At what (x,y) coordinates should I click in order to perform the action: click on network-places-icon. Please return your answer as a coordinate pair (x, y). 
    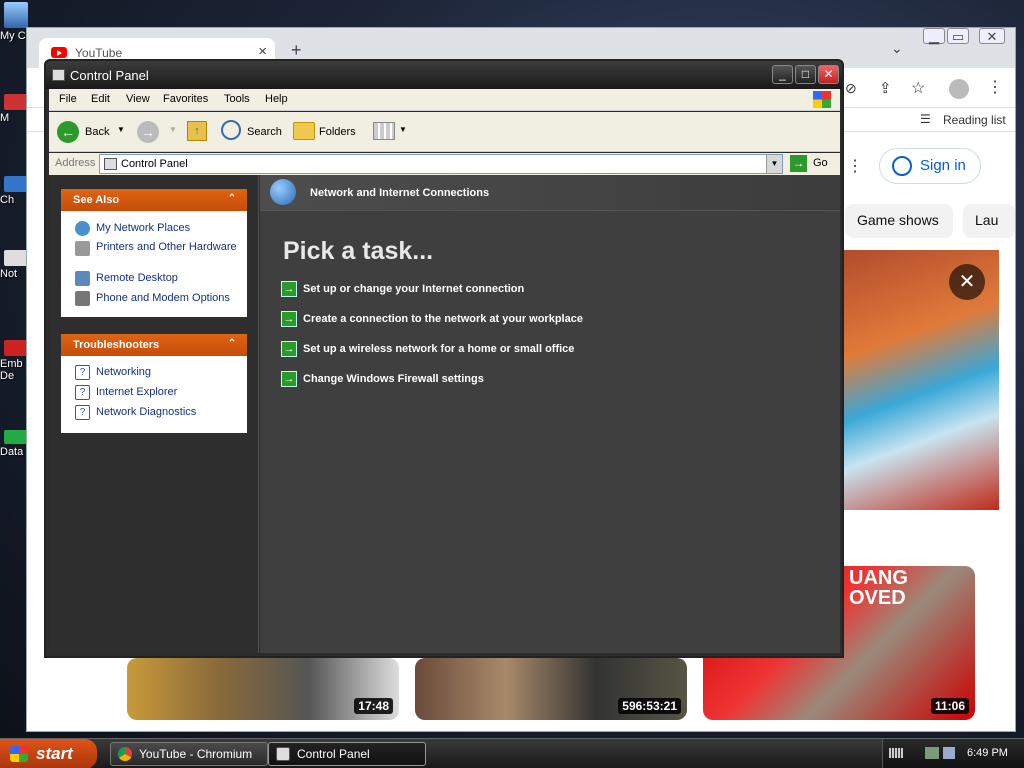
    Looking at the image, I should click on (82, 228).